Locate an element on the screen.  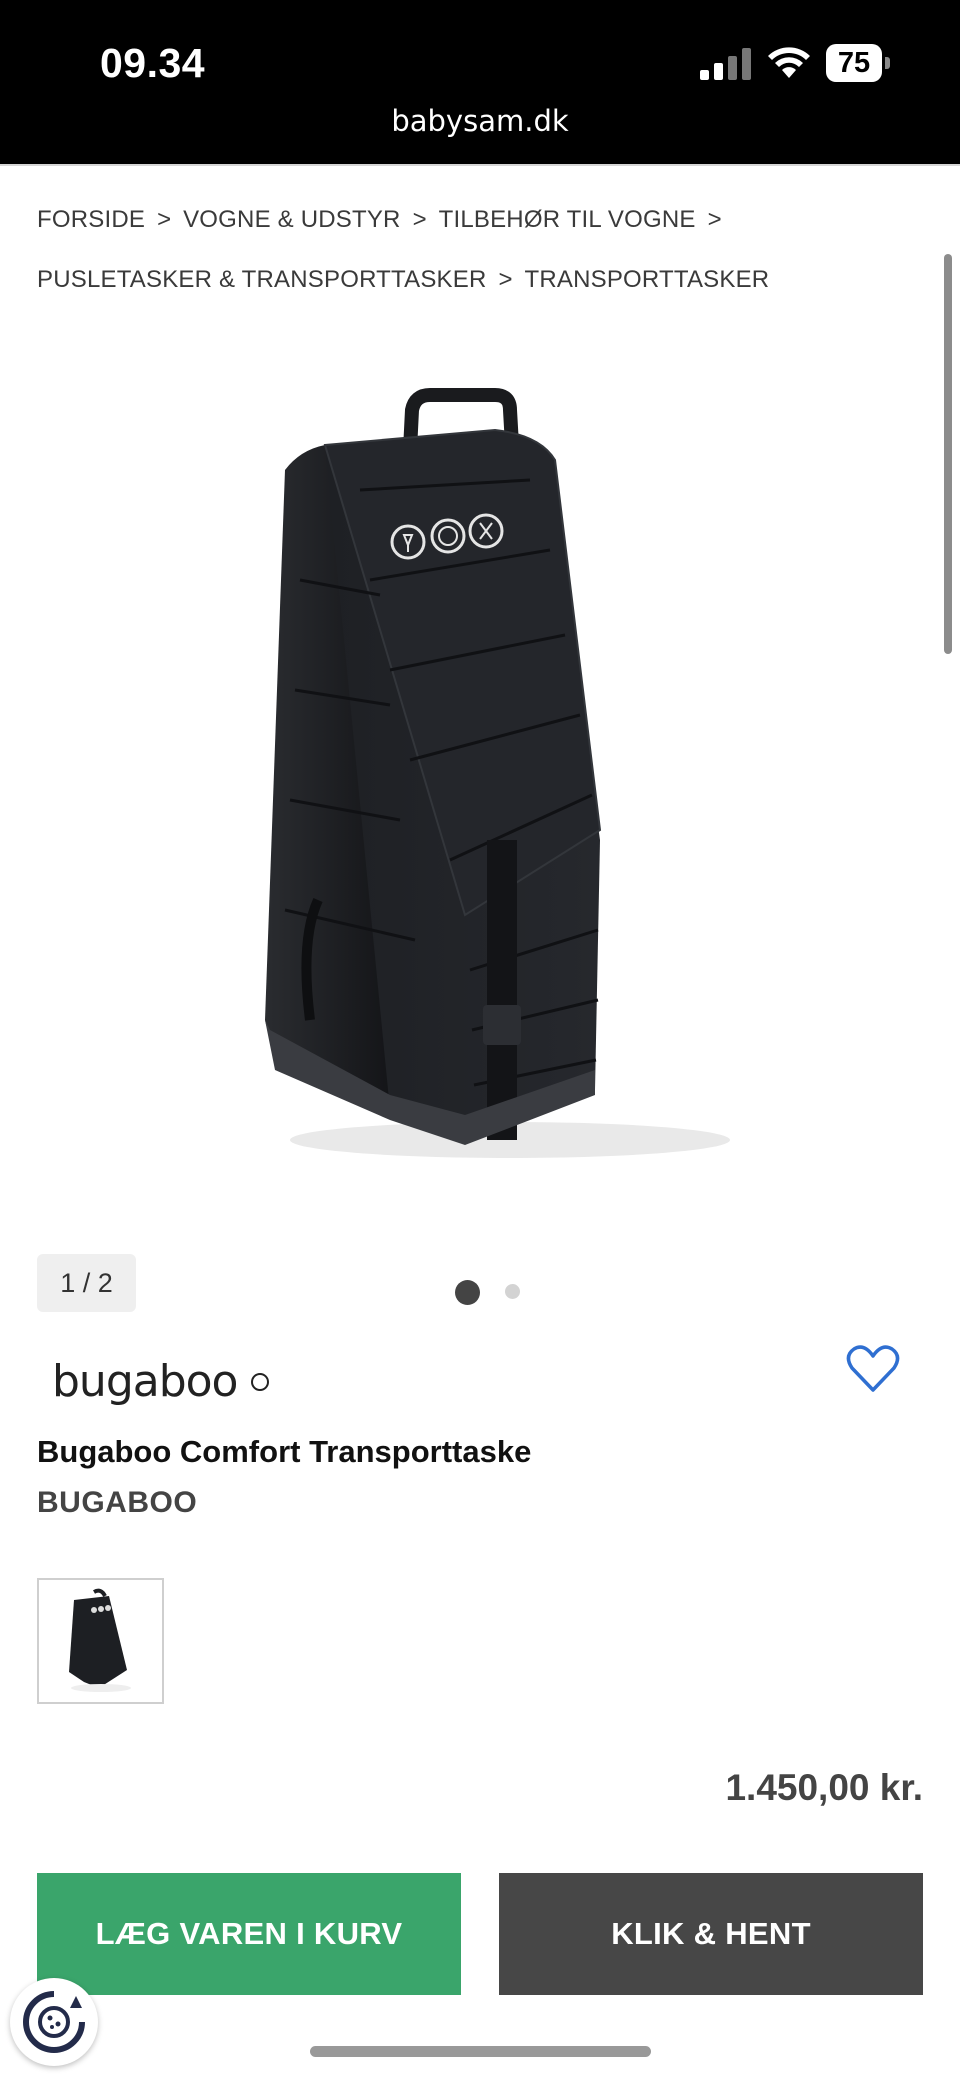
home-indicator is located at coordinates (480, 2051).